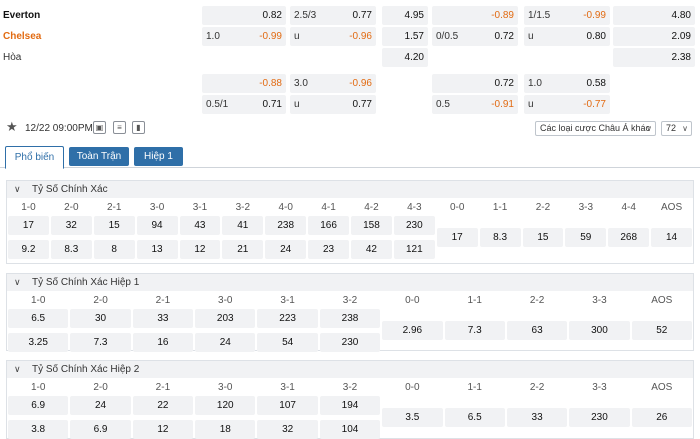 The height and width of the screenshot is (439, 700). What do you see at coordinates (629, 237) in the screenshot?
I see `score-odds-cell: 268` at bounding box center [629, 237].